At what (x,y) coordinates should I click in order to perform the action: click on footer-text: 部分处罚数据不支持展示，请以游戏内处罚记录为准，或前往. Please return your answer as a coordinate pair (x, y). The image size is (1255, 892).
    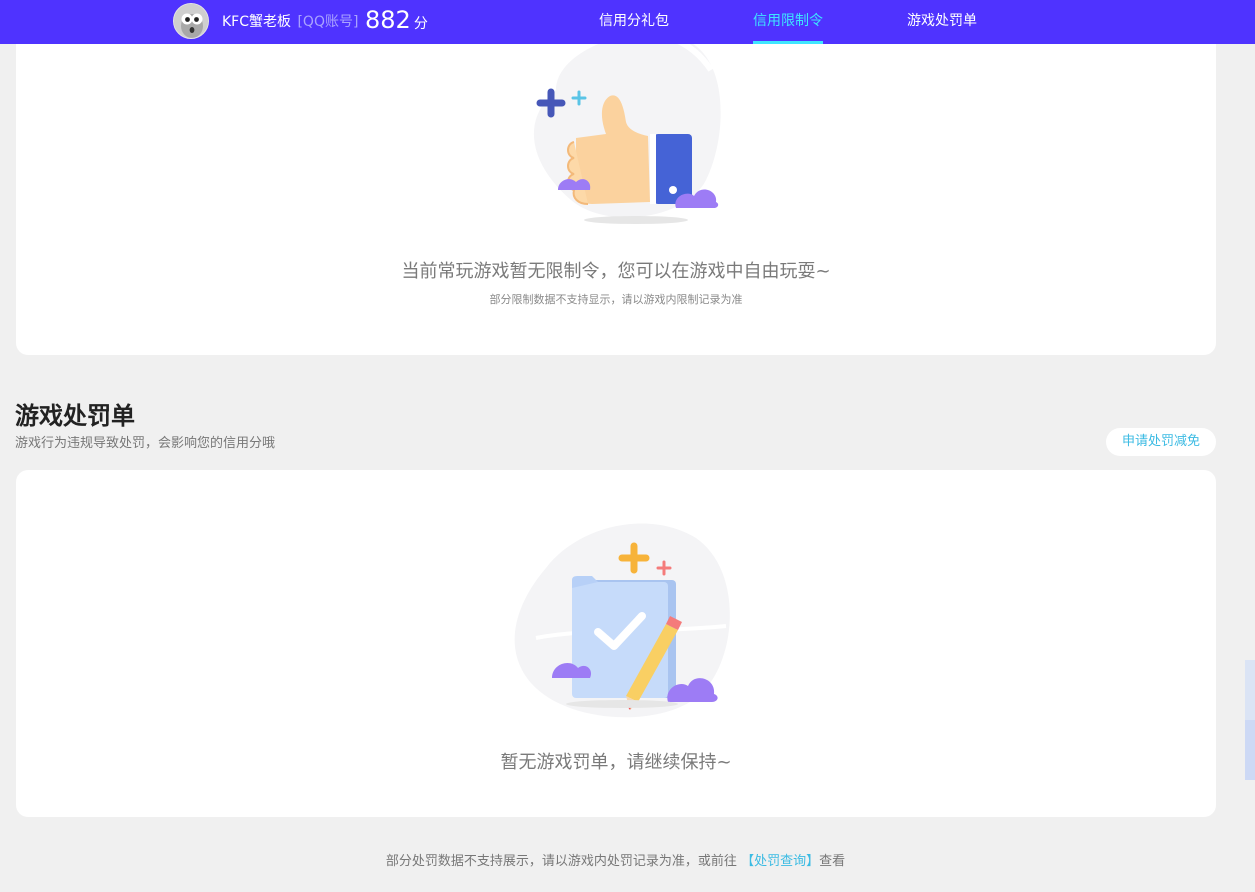
    Looking at the image, I should click on (561, 861).